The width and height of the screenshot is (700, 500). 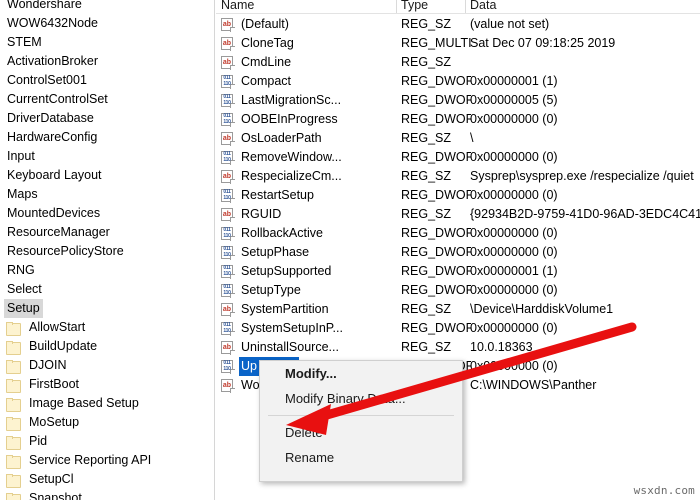 I want to click on tree-item: Service Reporting API, so click(x=101, y=460).